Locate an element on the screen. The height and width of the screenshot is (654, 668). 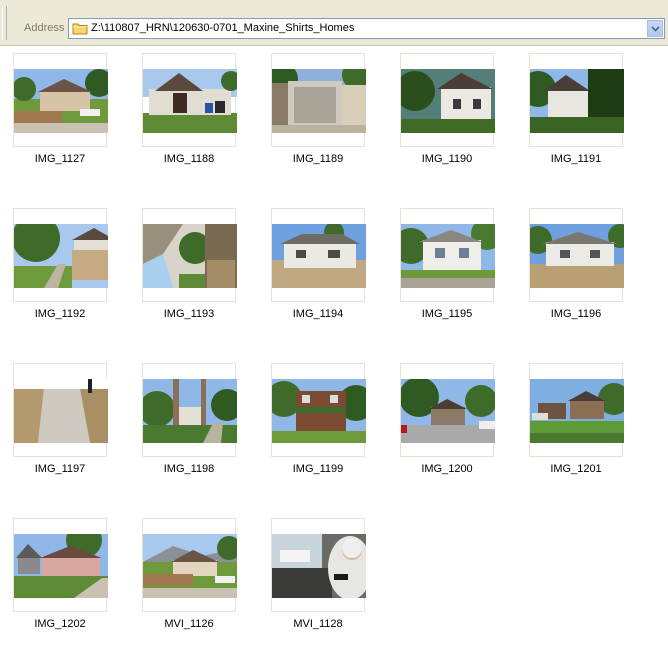
file-item: IMG_1188 is located at coordinates (189, 111).